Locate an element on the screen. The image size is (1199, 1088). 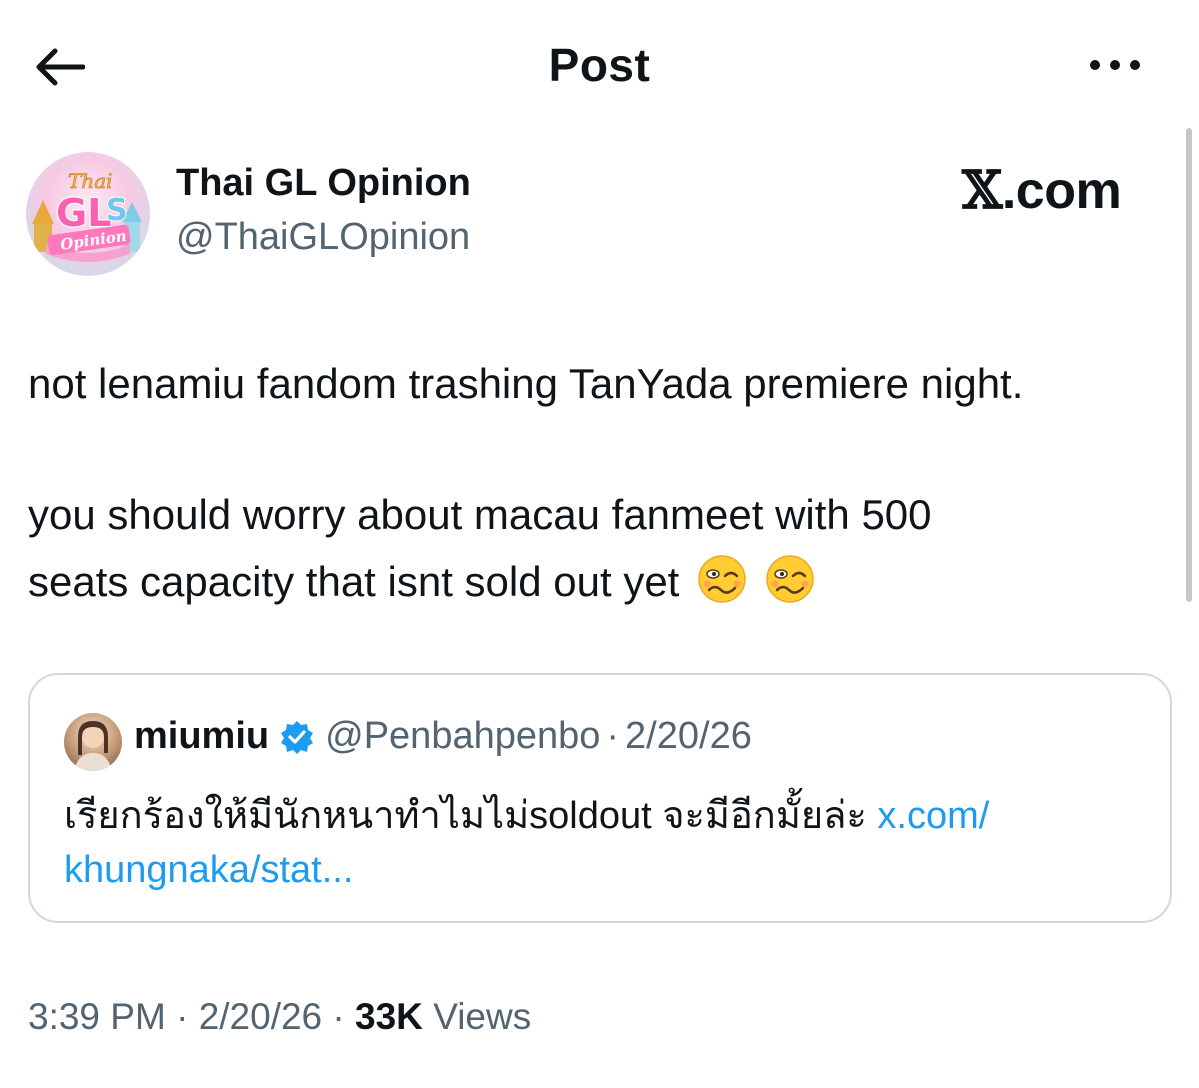
quoted-link: x.com/ is located at coordinates (933, 816).